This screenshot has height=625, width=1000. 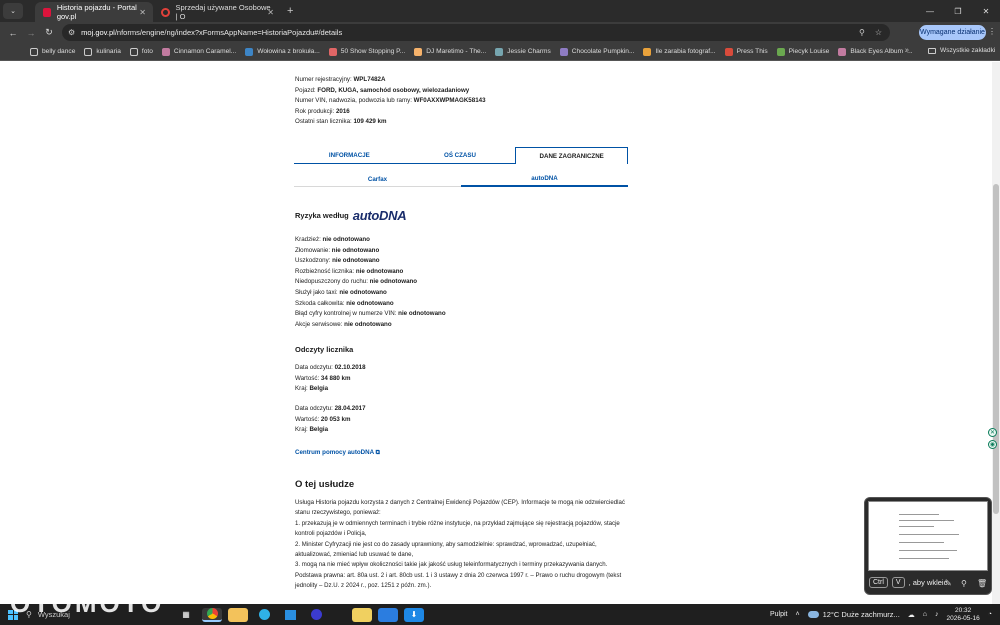 What do you see at coordinates (911, 615) in the screenshot?
I see `onedrive-icon: ☁` at bounding box center [911, 615].